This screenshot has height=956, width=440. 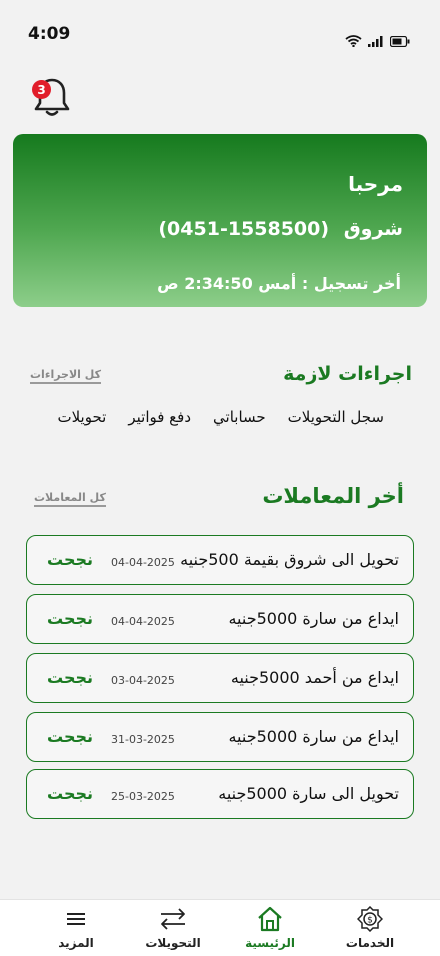 What do you see at coordinates (220, 737) in the screenshot?
I see `transaction-row: ايداع من سارة 5000جنيه 31-03-2025 نجحت` at bounding box center [220, 737].